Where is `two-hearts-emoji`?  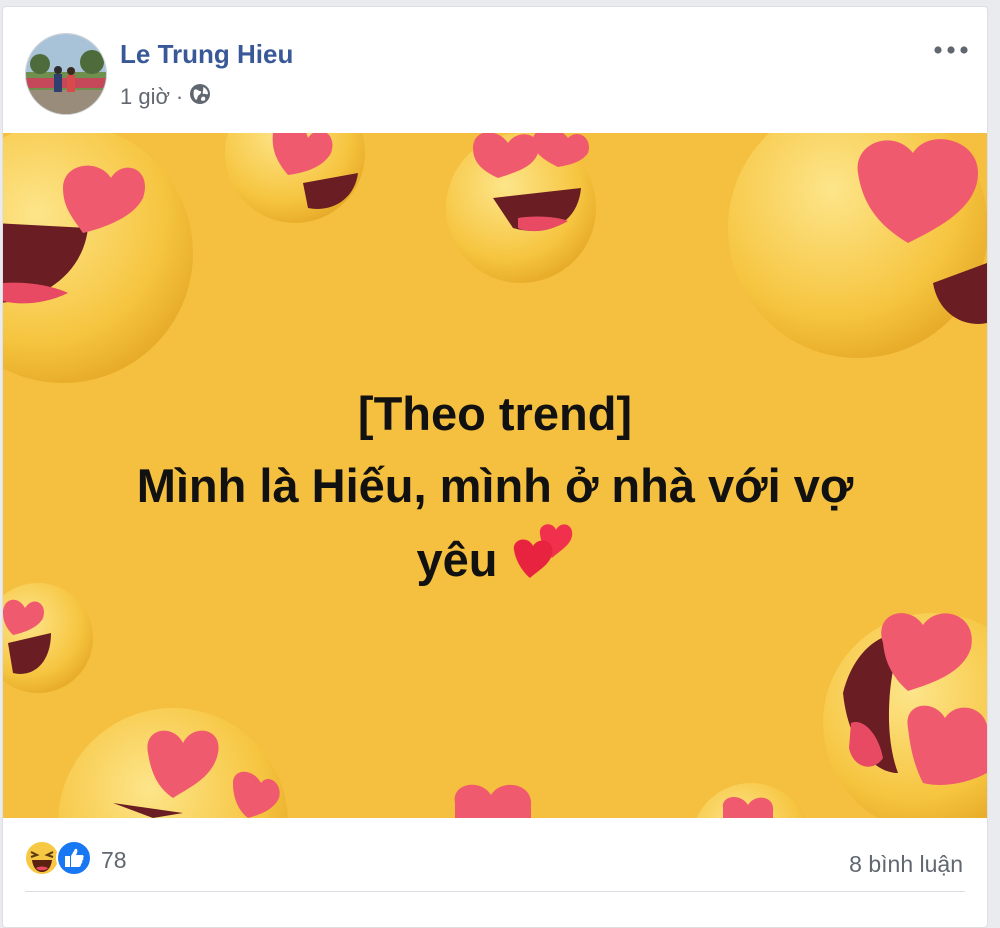 two-hearts-emoji is located at coordinates (542, 560).